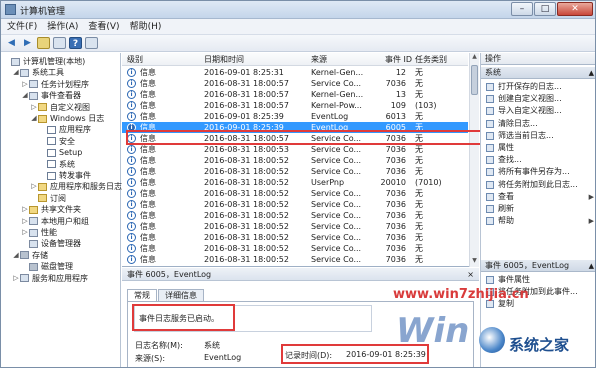  I want to click on tree-item: ▷ 服务和应用程序, so click(50, 278).